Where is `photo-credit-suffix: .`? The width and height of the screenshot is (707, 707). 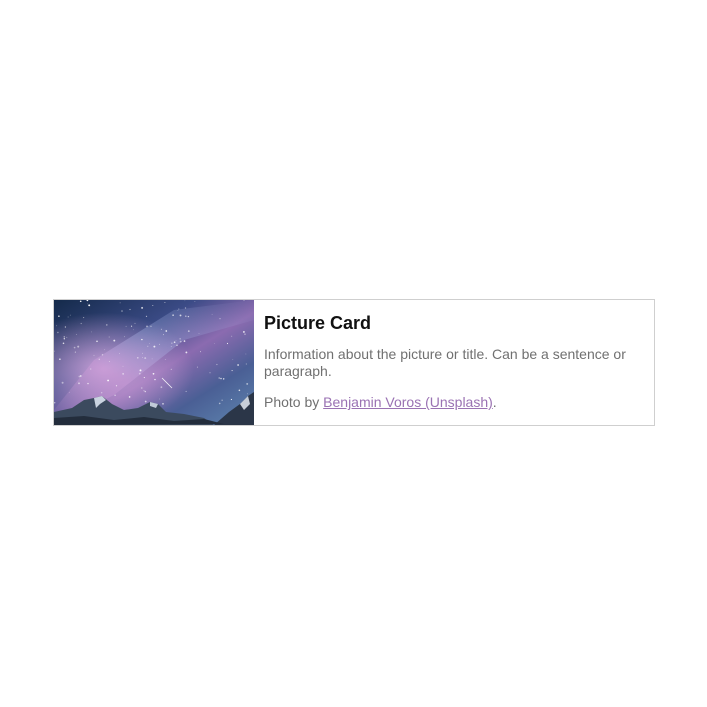
photo-credit-suffix: . is located at coordinates (494, 402).